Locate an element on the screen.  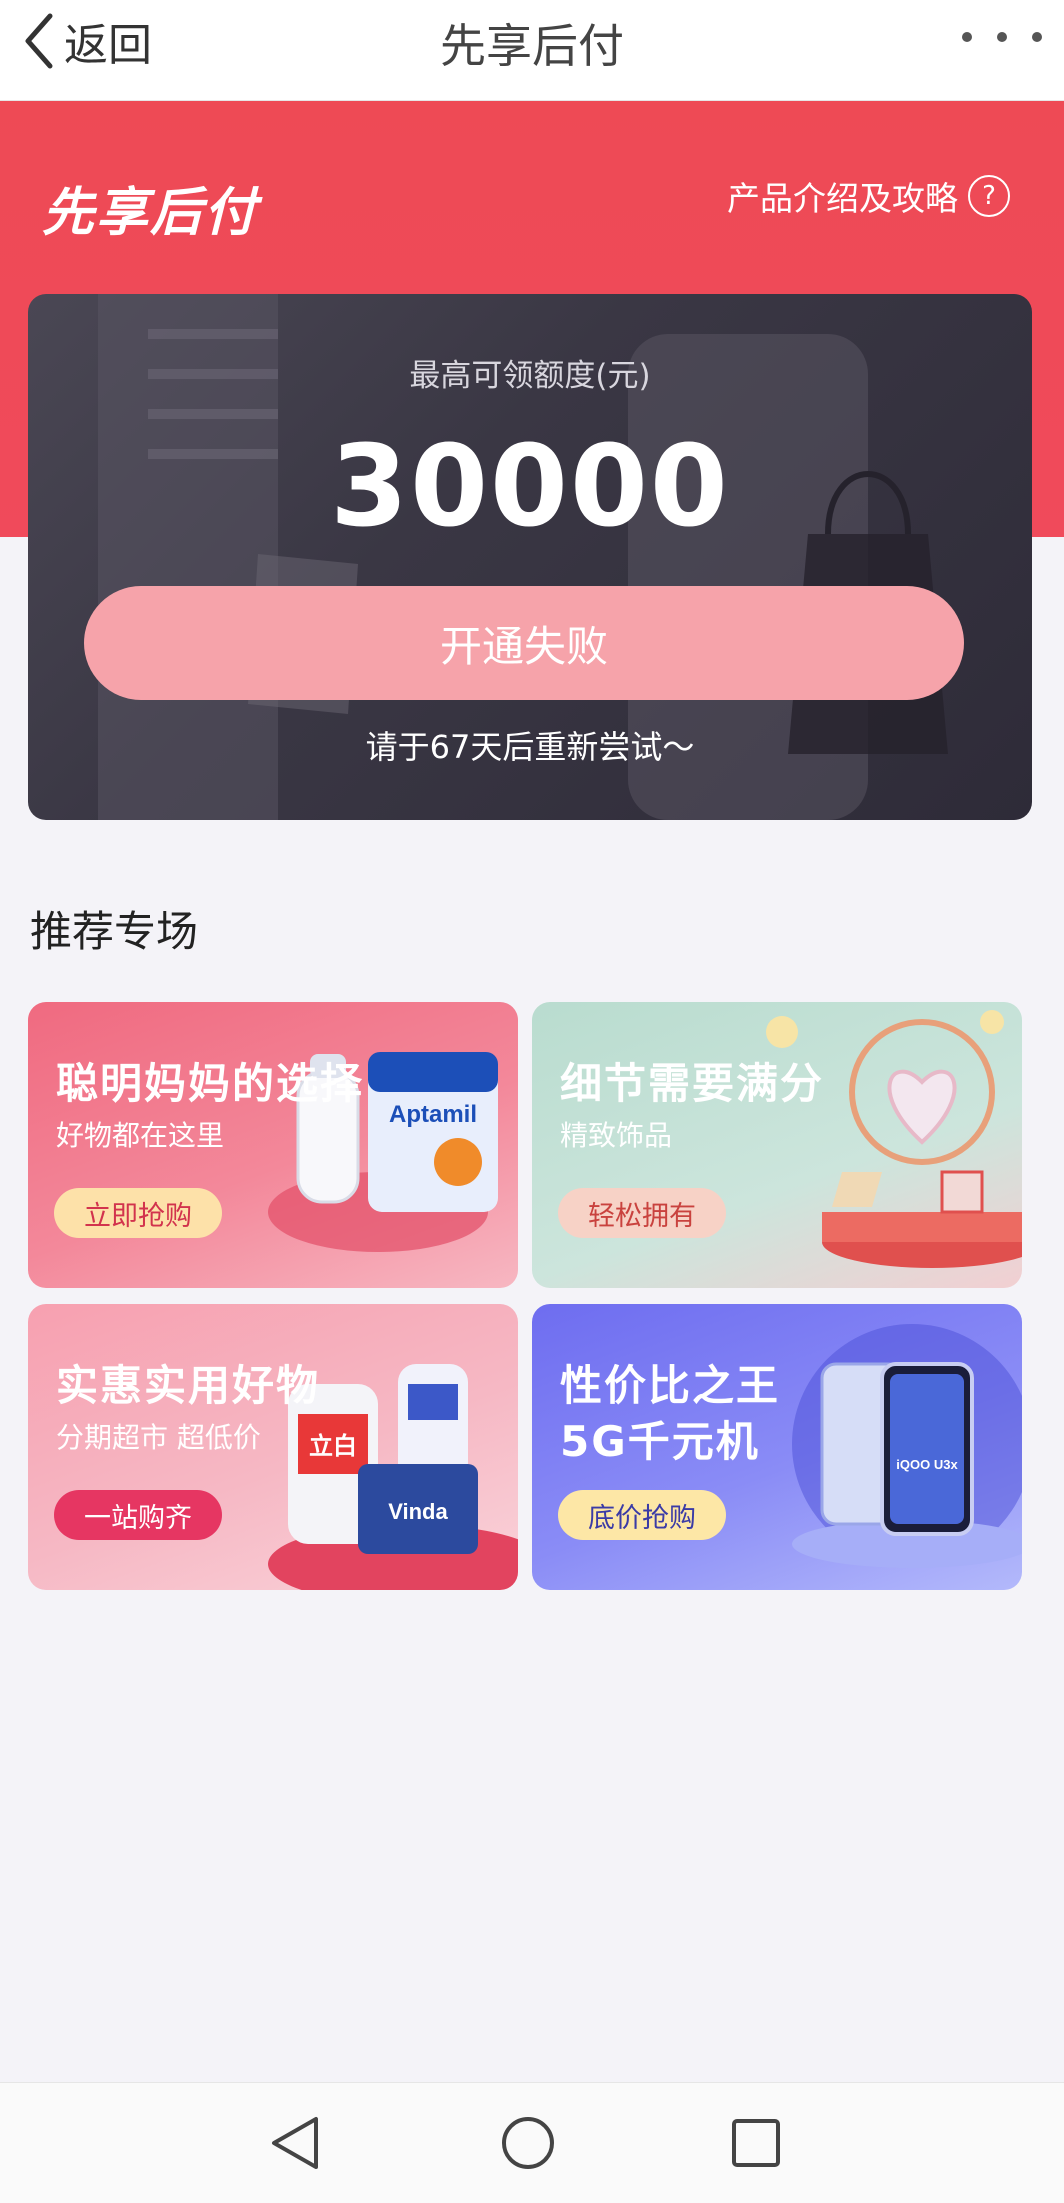
system-navigation-bar is located at coordinates (532, 2142).